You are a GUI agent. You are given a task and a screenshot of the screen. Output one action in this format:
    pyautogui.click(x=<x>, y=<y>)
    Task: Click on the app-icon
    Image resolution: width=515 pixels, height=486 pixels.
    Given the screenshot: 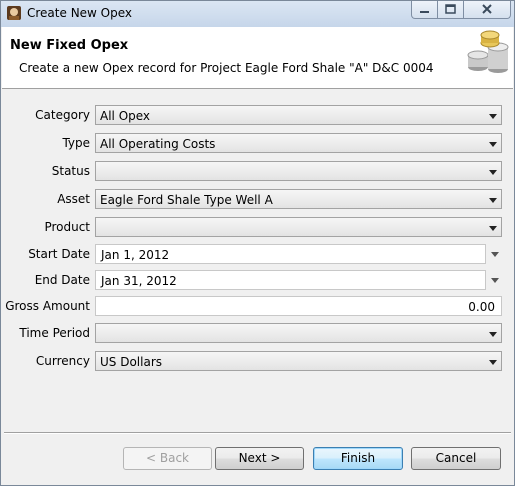 What is the action you would take?
    pyautogui.click(x=14, y=13)
    